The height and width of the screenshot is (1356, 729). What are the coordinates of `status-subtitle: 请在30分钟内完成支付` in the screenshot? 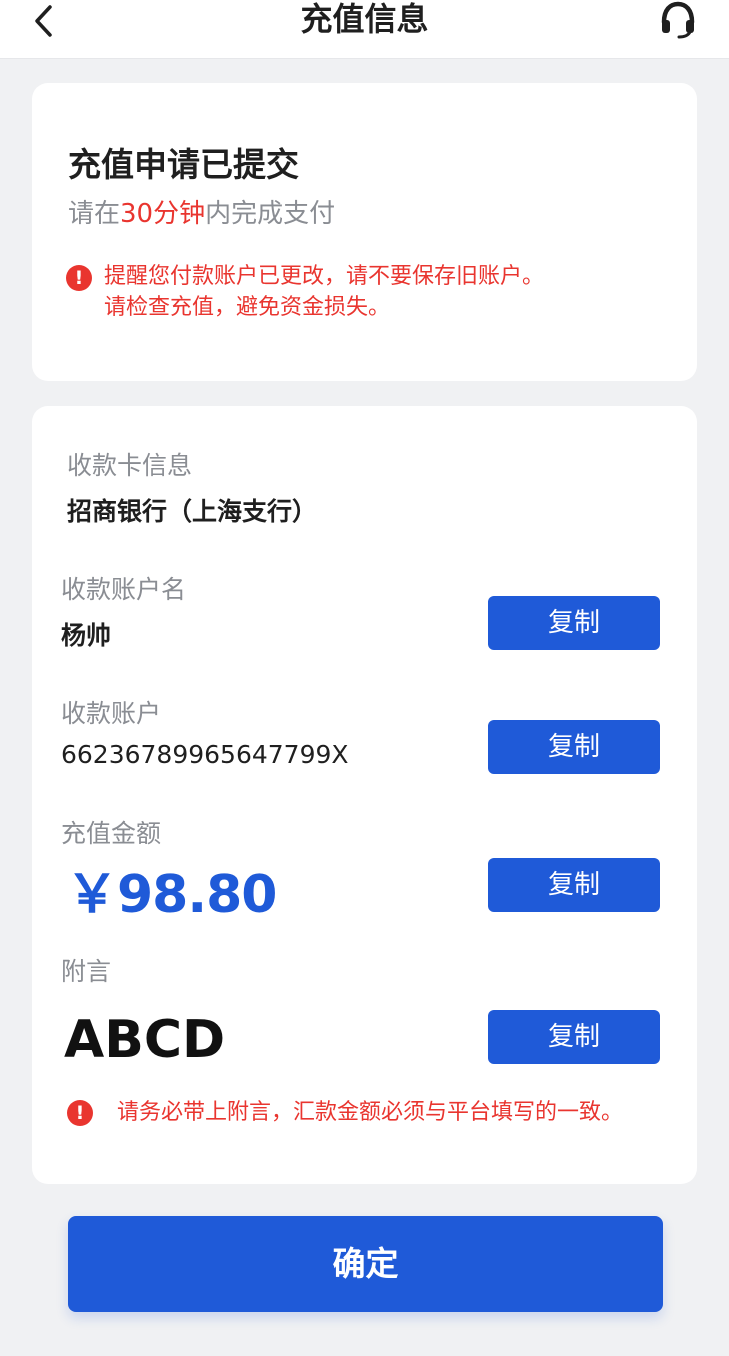 It's located at (201, 211).